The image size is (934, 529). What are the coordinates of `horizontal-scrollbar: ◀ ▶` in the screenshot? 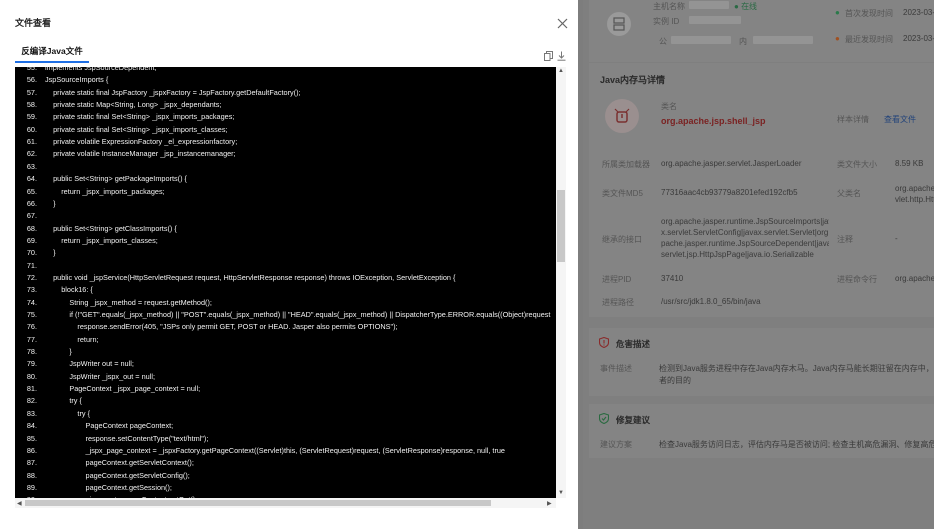 It's located at (285, 503).